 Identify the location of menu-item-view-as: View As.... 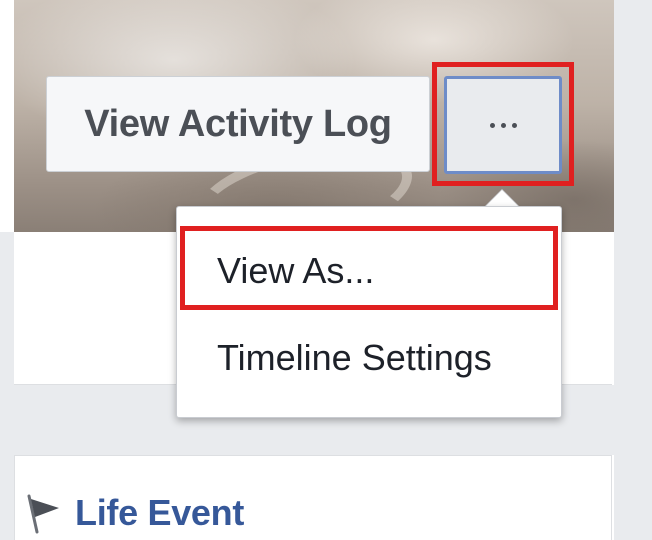
(369, 271).